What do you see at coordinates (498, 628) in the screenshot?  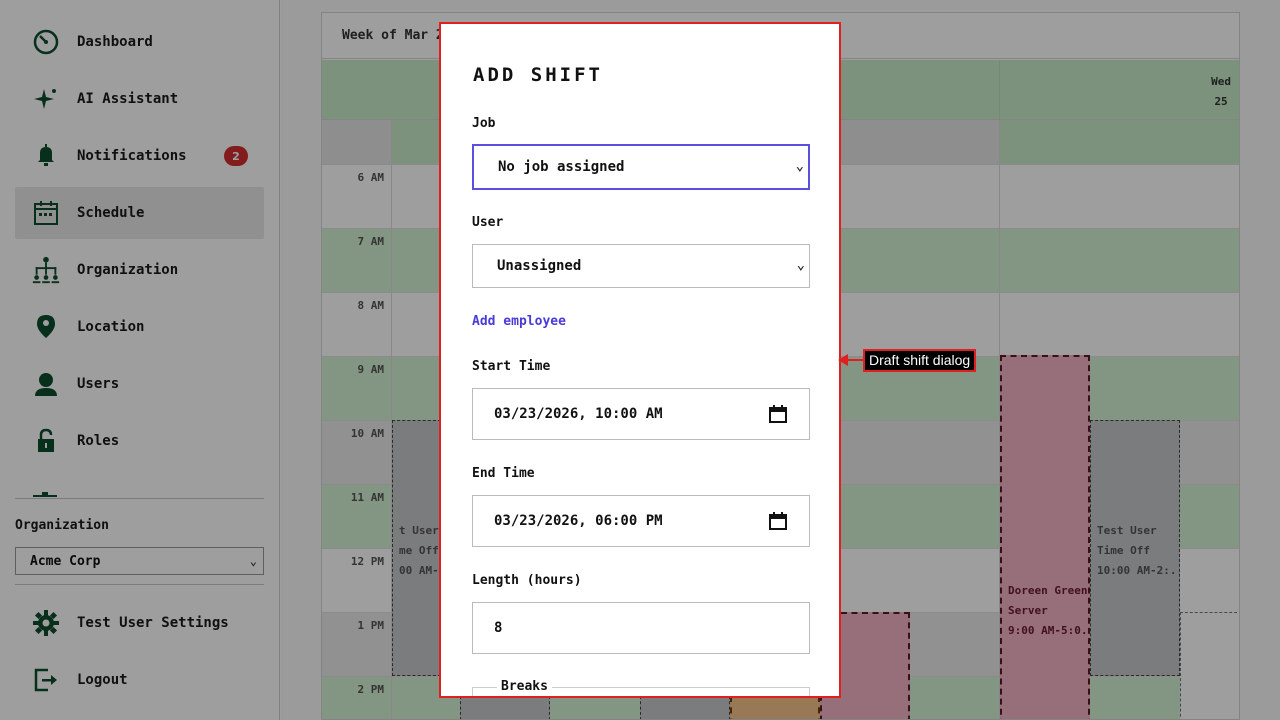 I see `length-value: 8` at bounding box center [498, 628].